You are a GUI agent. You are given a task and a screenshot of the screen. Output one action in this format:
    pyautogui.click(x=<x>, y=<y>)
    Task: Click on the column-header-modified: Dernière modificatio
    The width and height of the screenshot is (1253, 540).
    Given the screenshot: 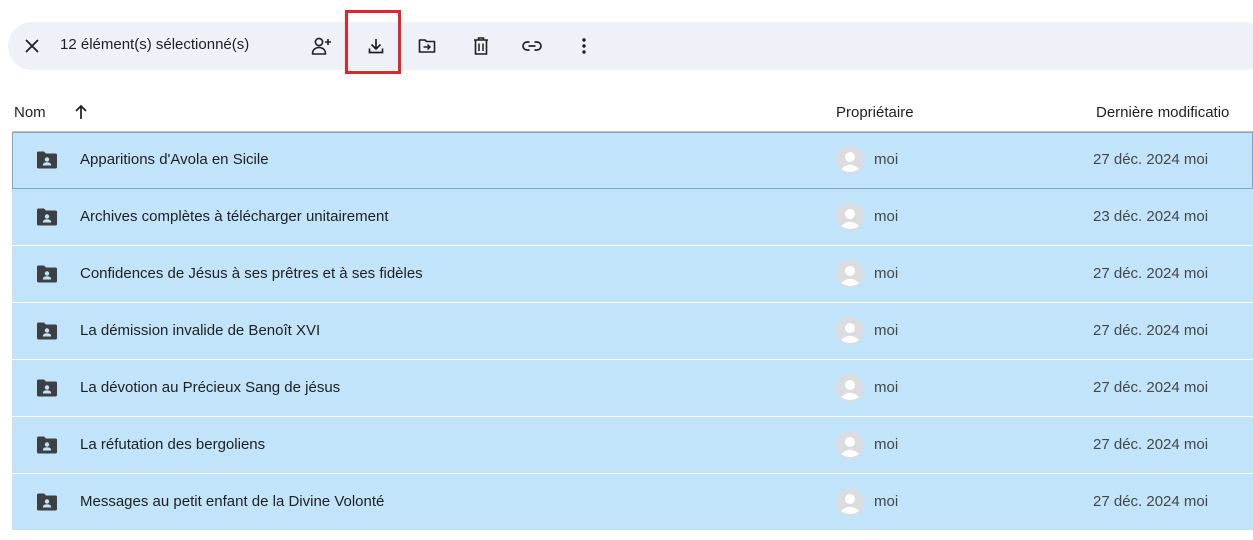 What is the action you would take?
    pyautogui.click(x=1162, y=112)
    